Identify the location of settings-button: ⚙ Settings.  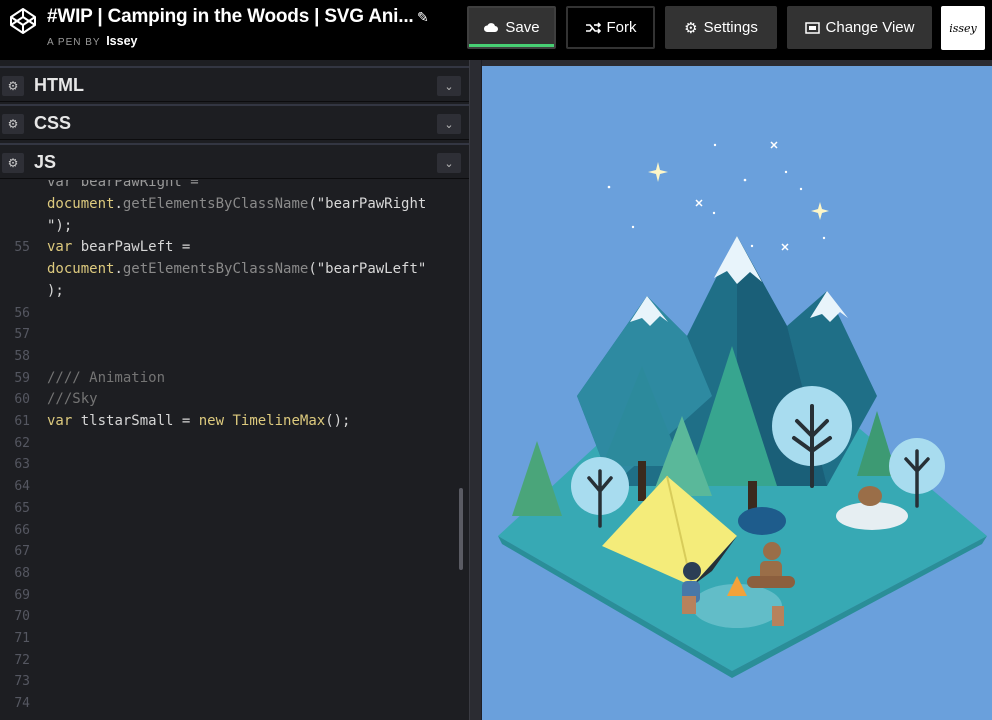
(721, 27).